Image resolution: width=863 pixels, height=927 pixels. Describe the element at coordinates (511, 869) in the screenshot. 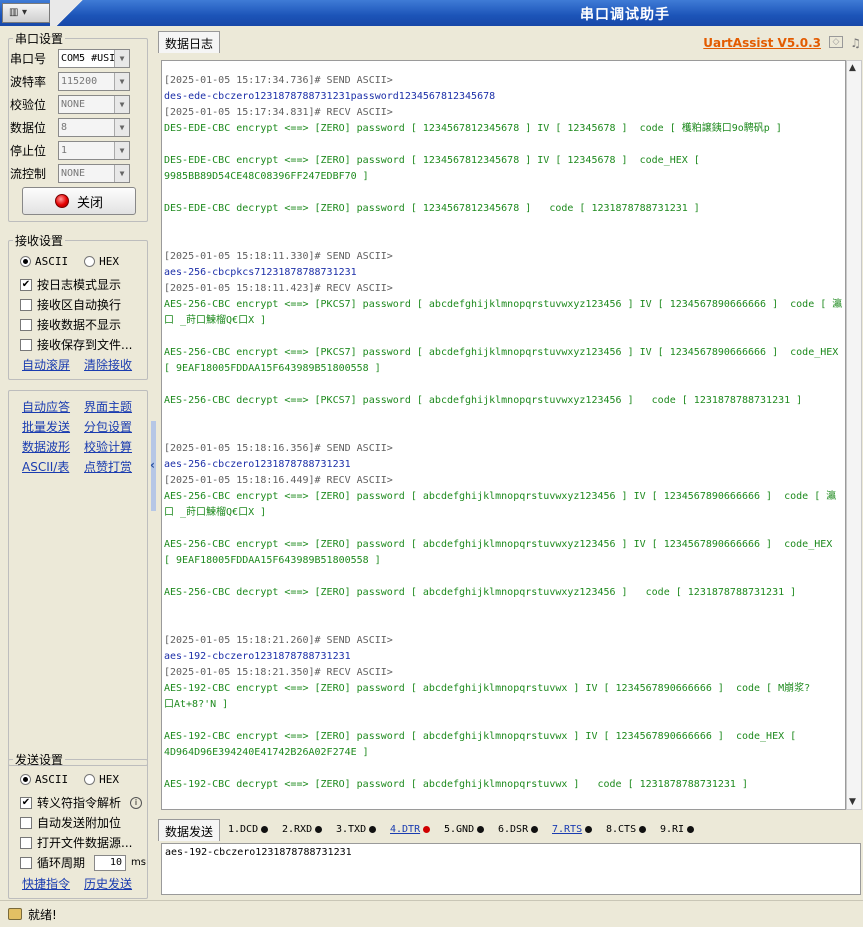

I see `send-input: aes-192-cbczero1231878788731231` at that location.